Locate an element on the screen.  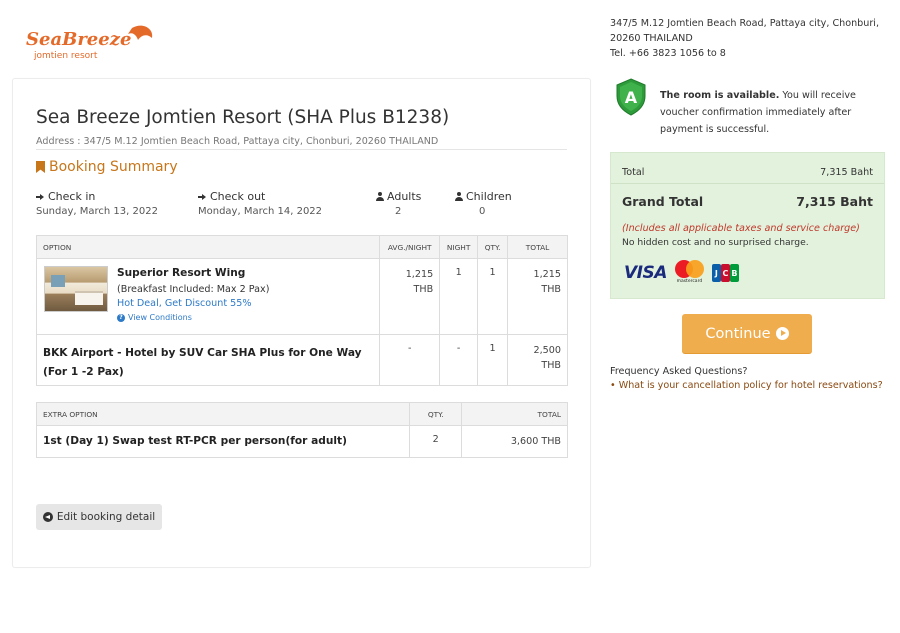
room-night: 1 is located at coordinates (459, 296).